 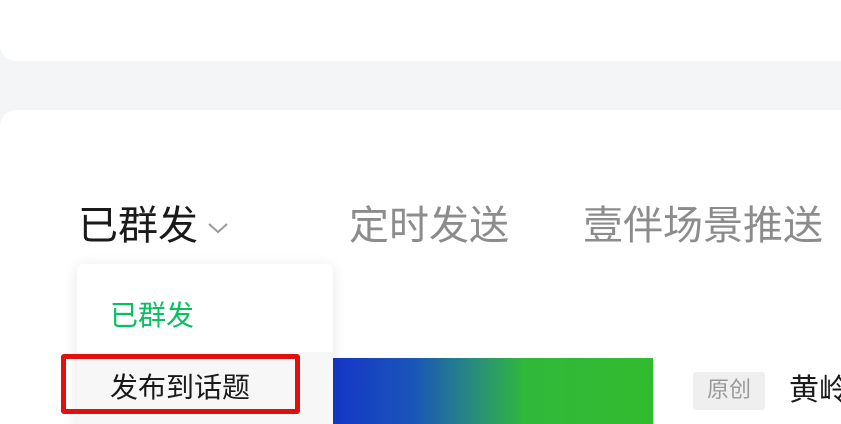 I want to click on article-title: 黄岭, so click(x=815, y=391).